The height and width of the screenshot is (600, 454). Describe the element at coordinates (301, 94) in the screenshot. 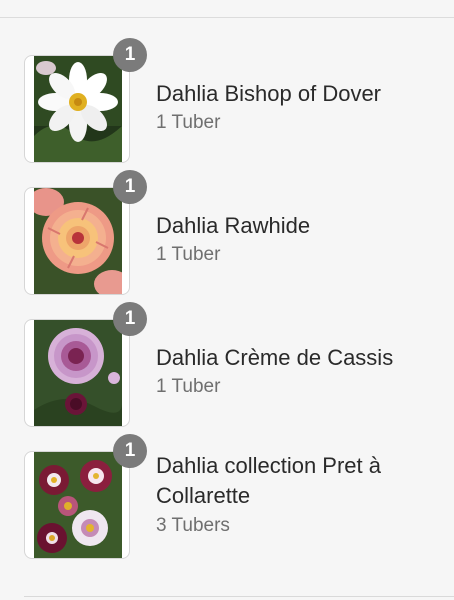

I see `product-name: Dahlia Bishop of Dover` at that location.